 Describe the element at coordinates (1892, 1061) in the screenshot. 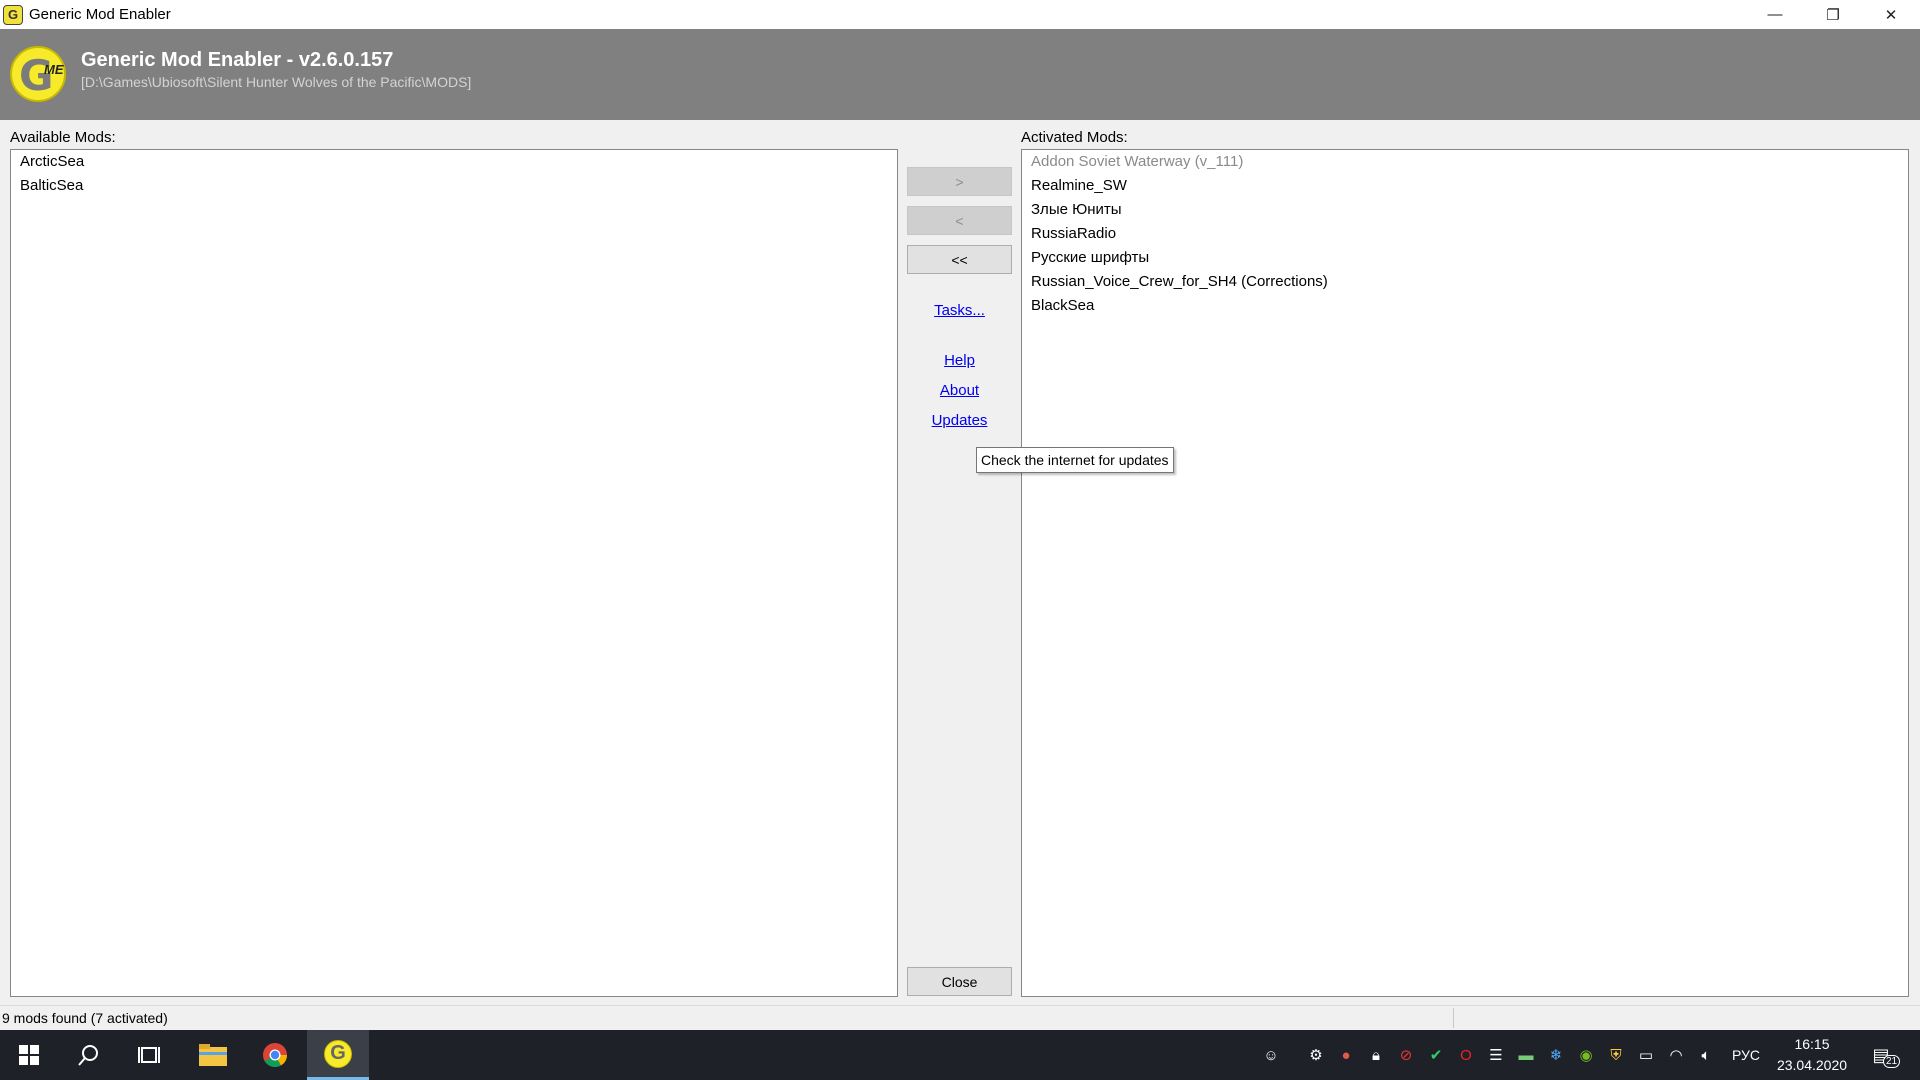

I see `notification-count: 21` at that location.